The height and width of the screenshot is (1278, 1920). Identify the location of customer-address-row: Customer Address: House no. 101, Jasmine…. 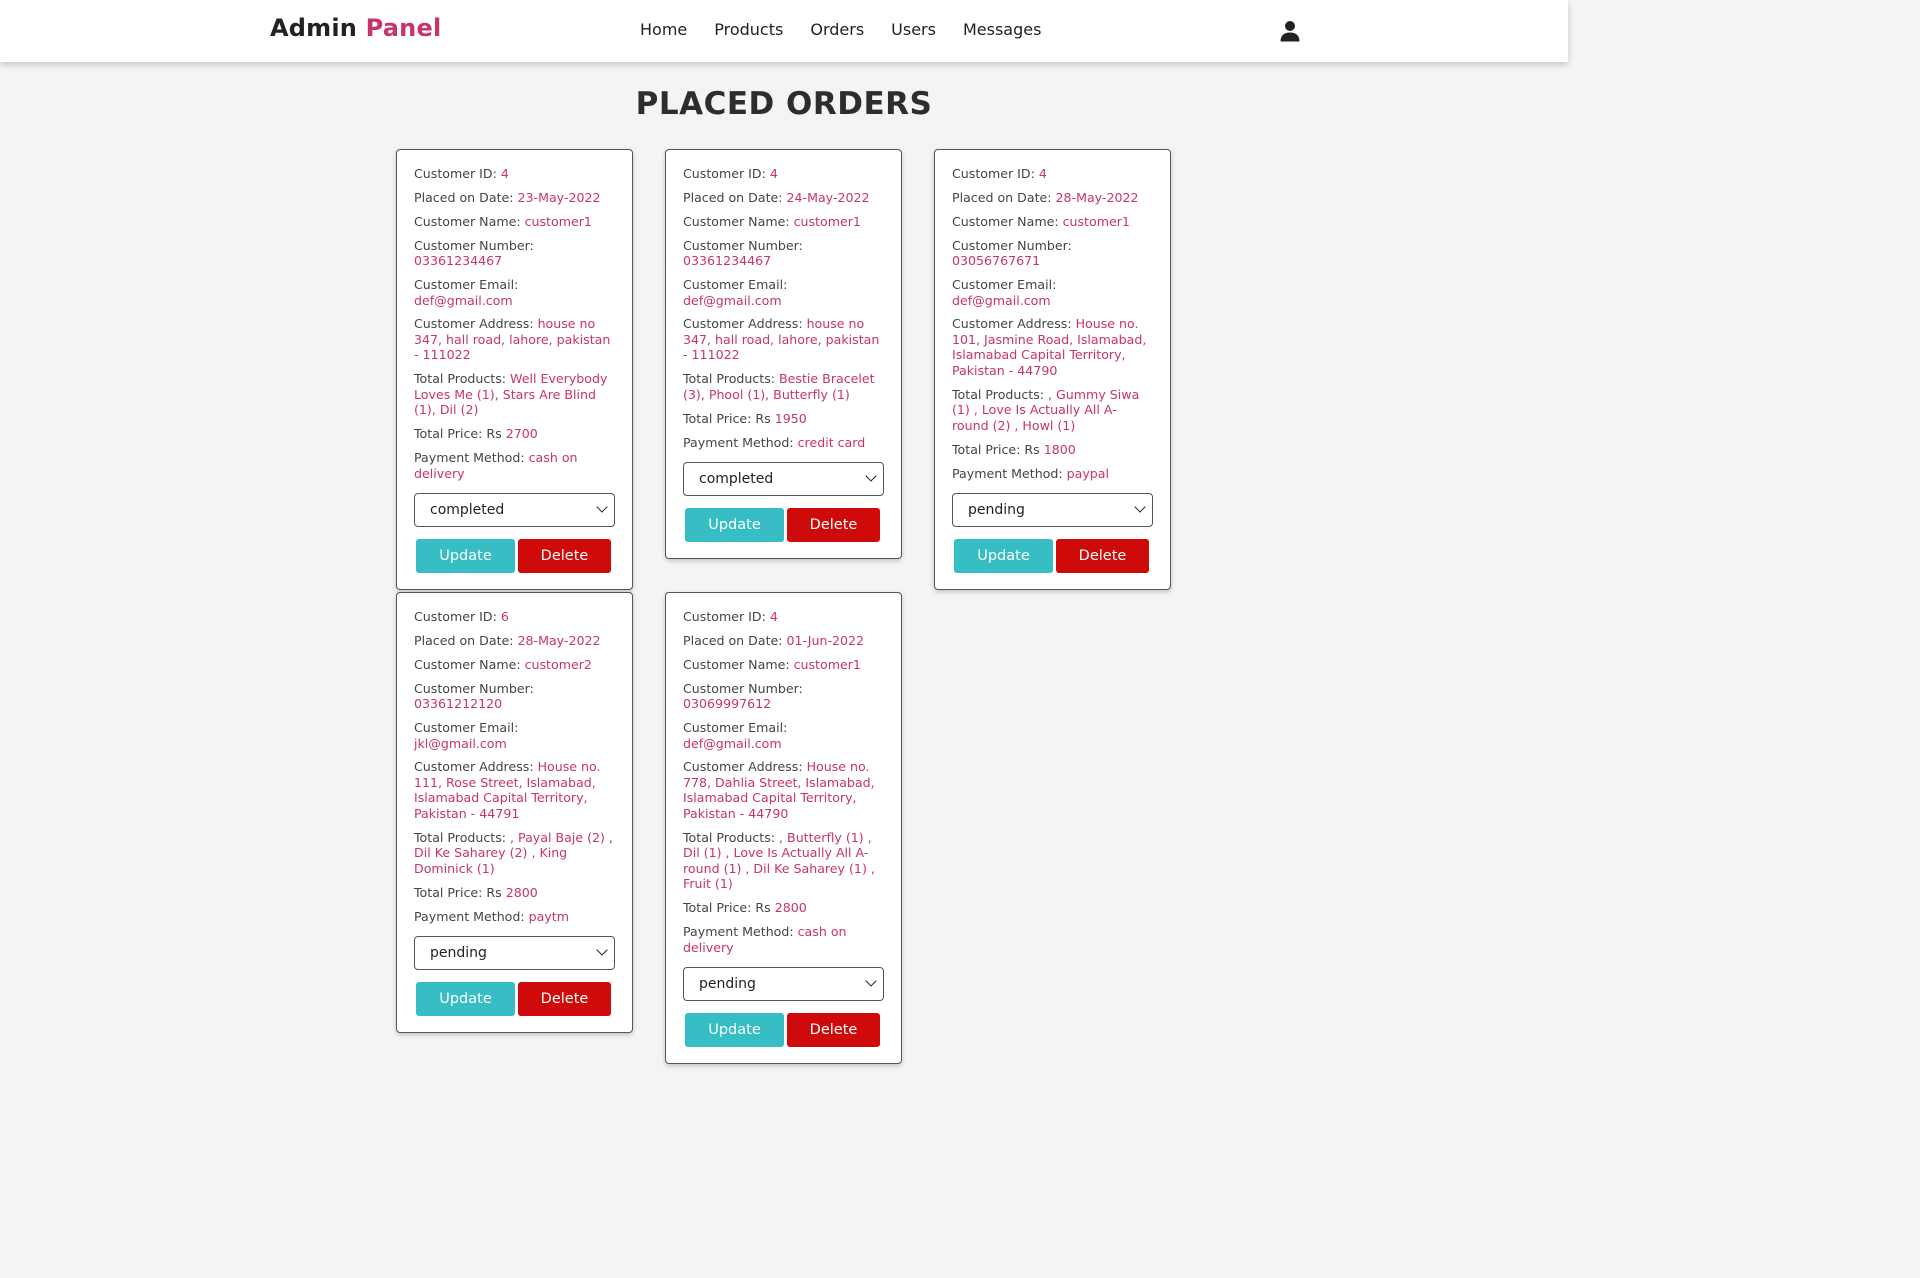
(1052, 347).